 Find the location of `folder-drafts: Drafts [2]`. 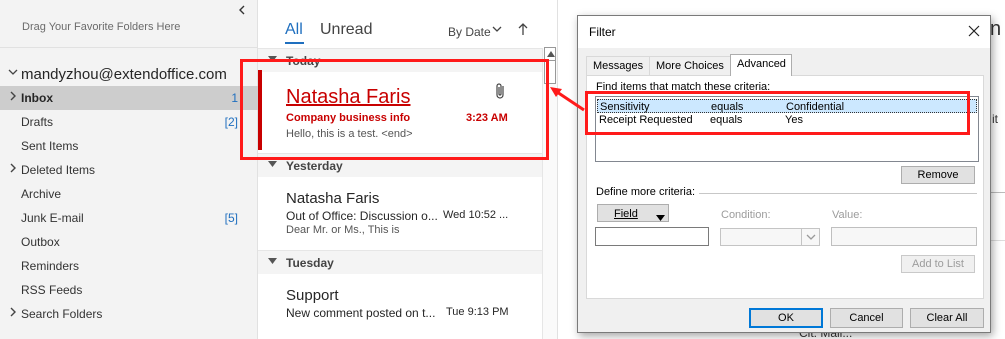

folder-drafts: Drafts [2] is located at coordinates (129, 122).